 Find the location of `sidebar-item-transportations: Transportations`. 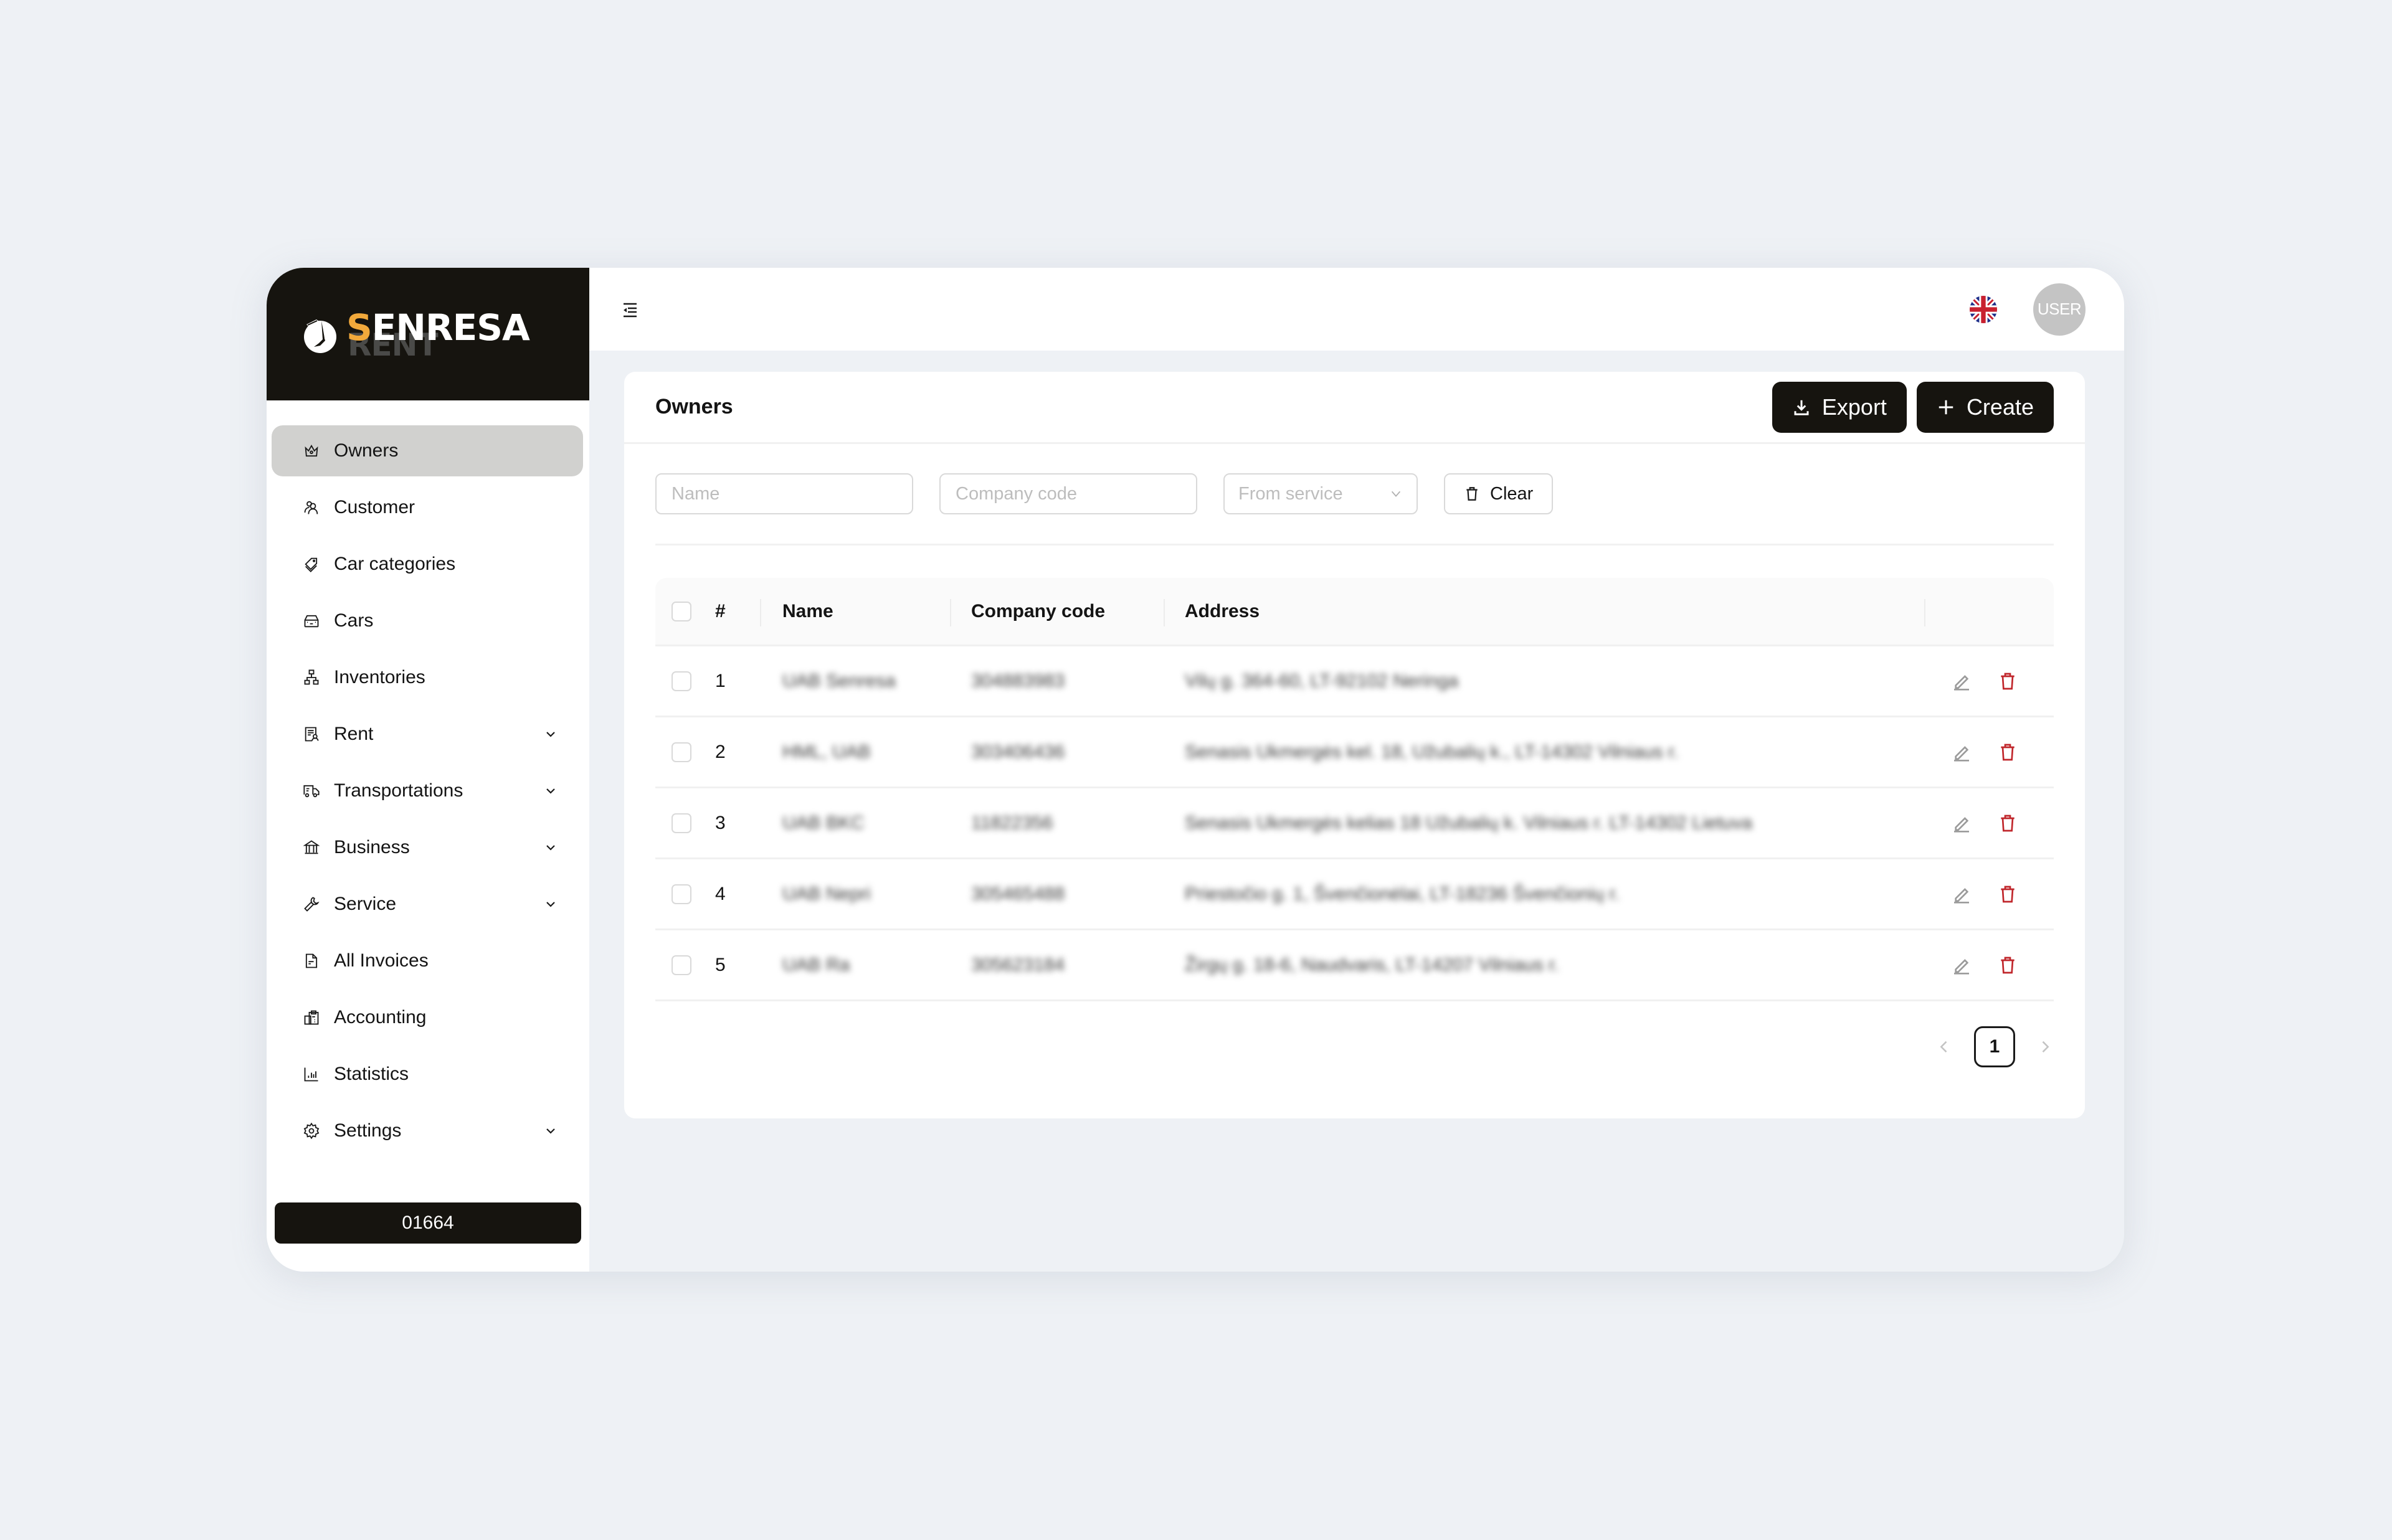

sidebar-item-transportations: Transportations is located at coordinates (427, 790).